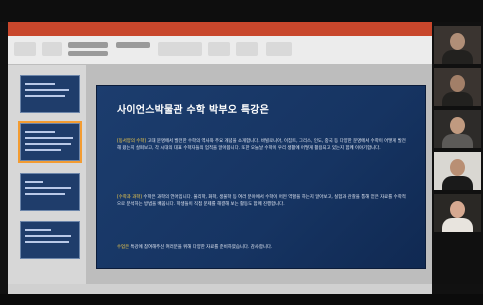  I want to click on find-icon, so click(279, 49).